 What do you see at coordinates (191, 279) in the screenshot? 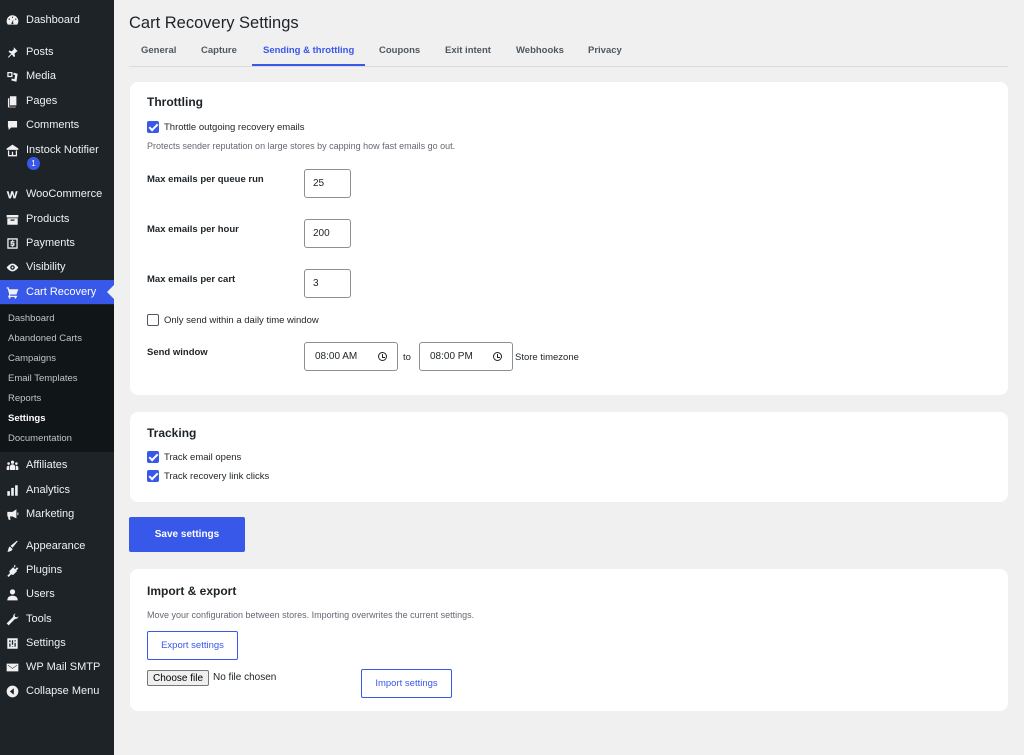
I see `per-cart-label: Max emails per cart` at bounding box center [191, 279].